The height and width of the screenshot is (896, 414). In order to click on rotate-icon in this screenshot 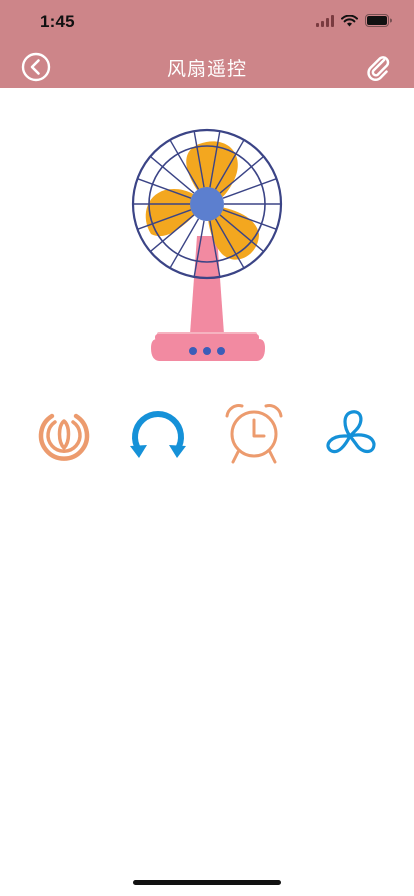, I will do `click(158, 434)`.